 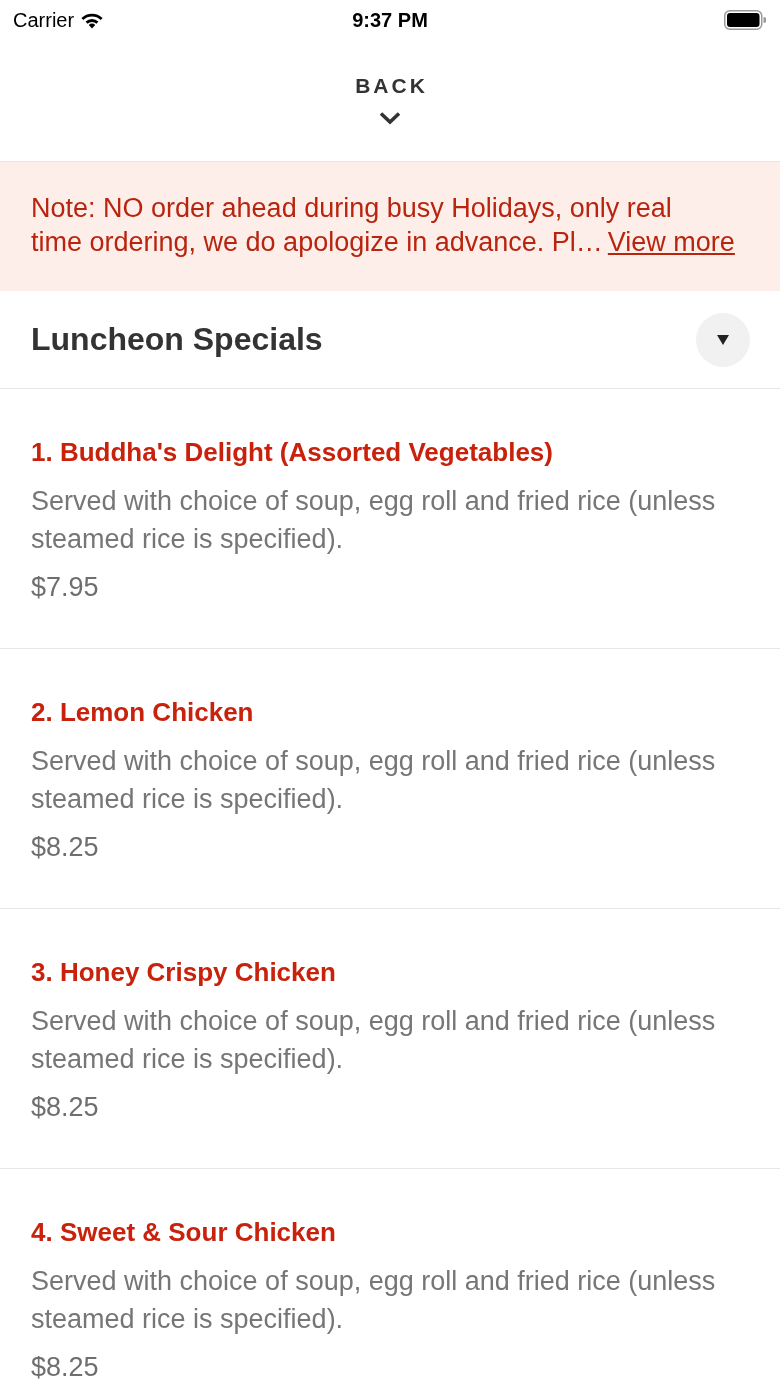 I want to click on view-more-link: View more, so click(x=671, y=242).